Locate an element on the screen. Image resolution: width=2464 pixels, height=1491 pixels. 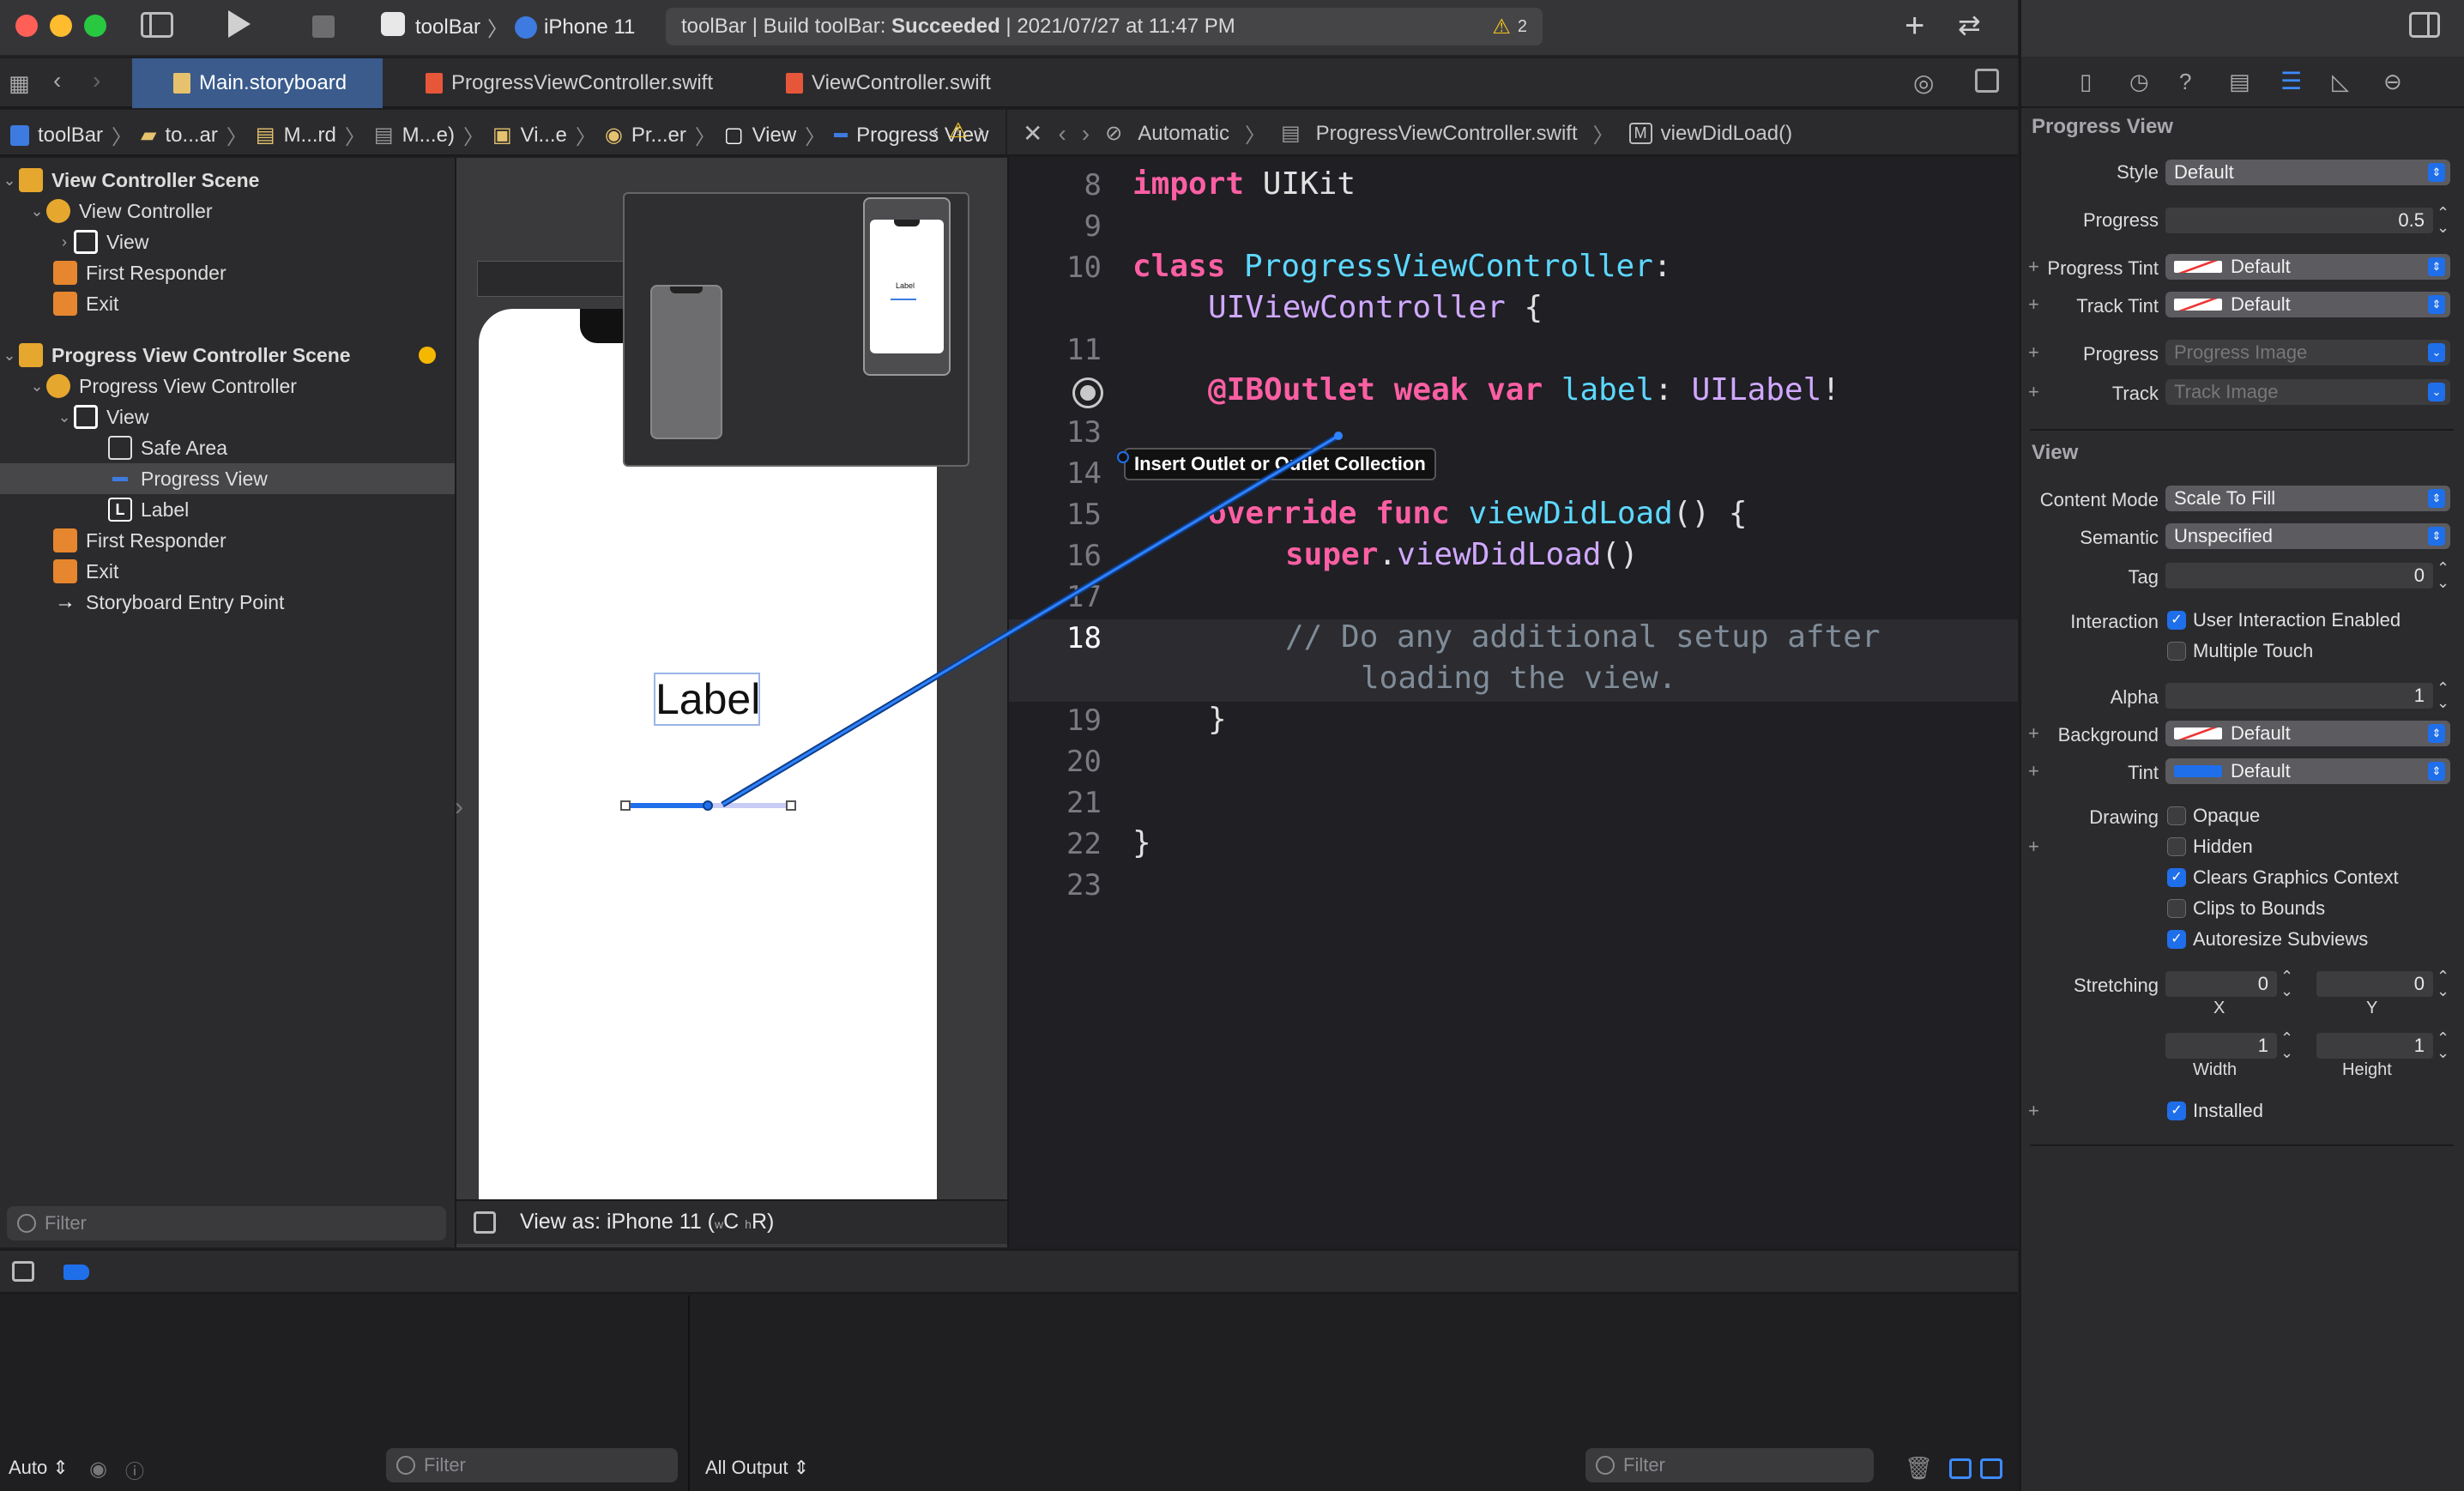
outline-row-vc-scene: ⌄ View Controller Scene is located at coordinates (227, 180).